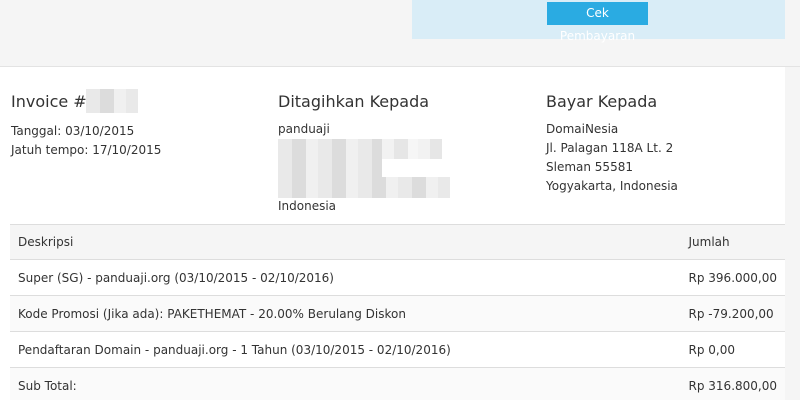 The width and height of the screenshot is (800, 400). What do you see at coordinates (86, 150) in the screenshot?
I see `invoice-due-date: Jatuh tempo: 17/10/2015` at bounding box center [86, 150].